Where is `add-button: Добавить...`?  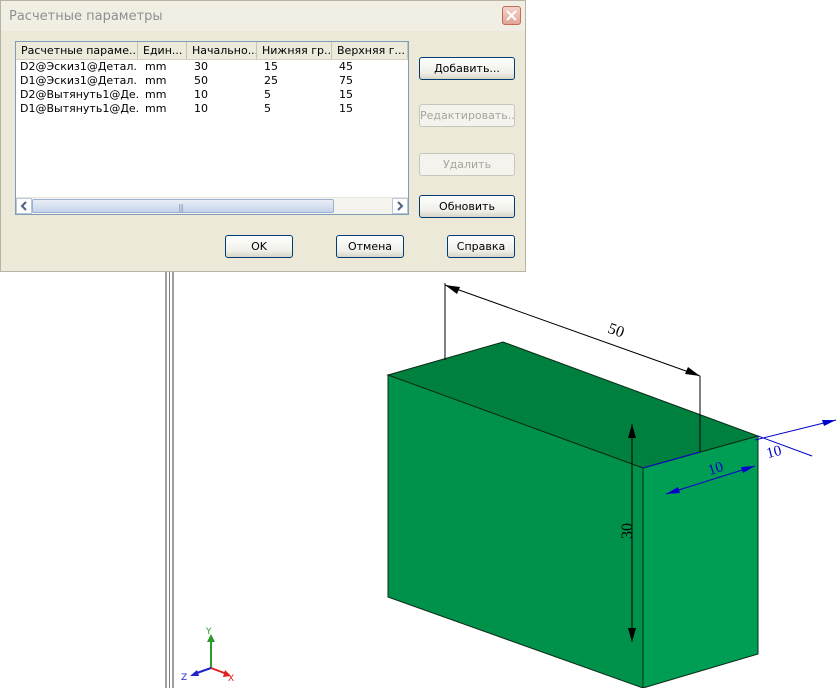 add-button: Добавить... is located at coordinates (467, 68).